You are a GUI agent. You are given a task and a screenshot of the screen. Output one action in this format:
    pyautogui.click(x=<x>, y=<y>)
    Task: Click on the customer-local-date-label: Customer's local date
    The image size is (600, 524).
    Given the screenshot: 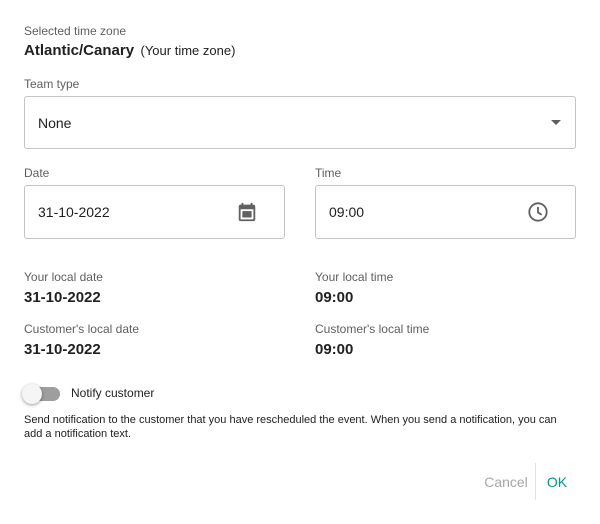 What is the action you would take?
    pyautogui.click(x=82, y=329)
    